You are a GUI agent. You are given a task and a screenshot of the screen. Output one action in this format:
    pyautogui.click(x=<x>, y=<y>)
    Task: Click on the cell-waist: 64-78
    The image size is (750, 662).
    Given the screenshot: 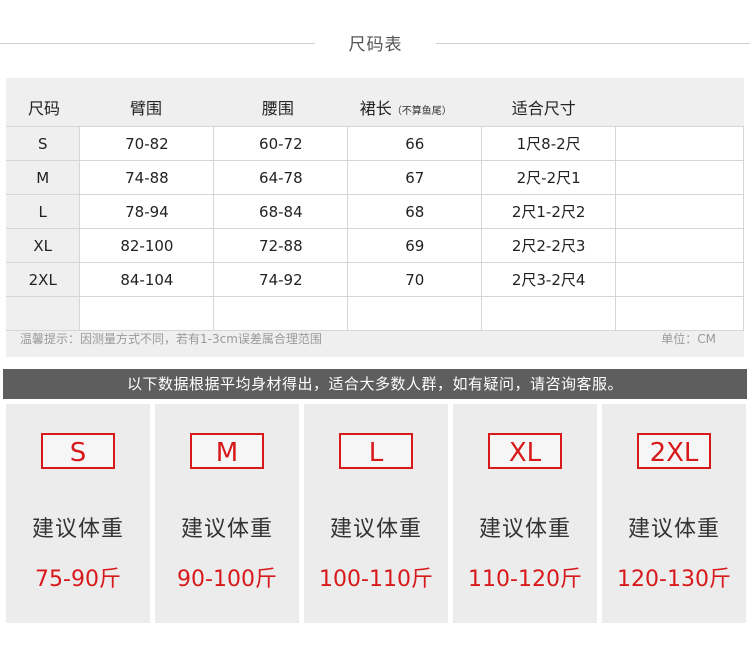 What is the action you would take?
    pyautogui.click(x=281, y=177)
    